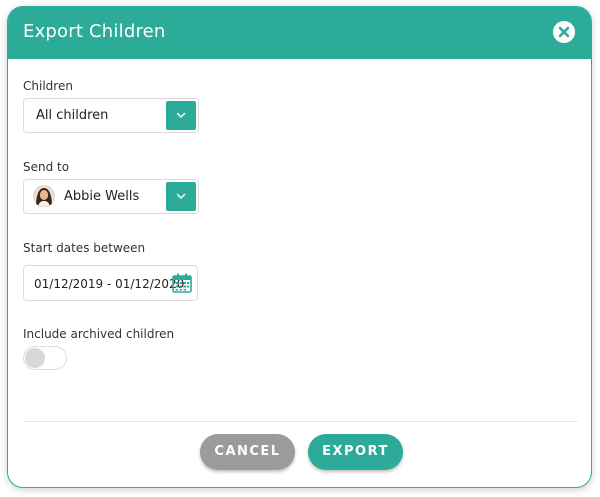 This screenshot has height=497, width=600. Describe the element at coordinates (44, 196) in the screenshot. I see `avatar` at that location.